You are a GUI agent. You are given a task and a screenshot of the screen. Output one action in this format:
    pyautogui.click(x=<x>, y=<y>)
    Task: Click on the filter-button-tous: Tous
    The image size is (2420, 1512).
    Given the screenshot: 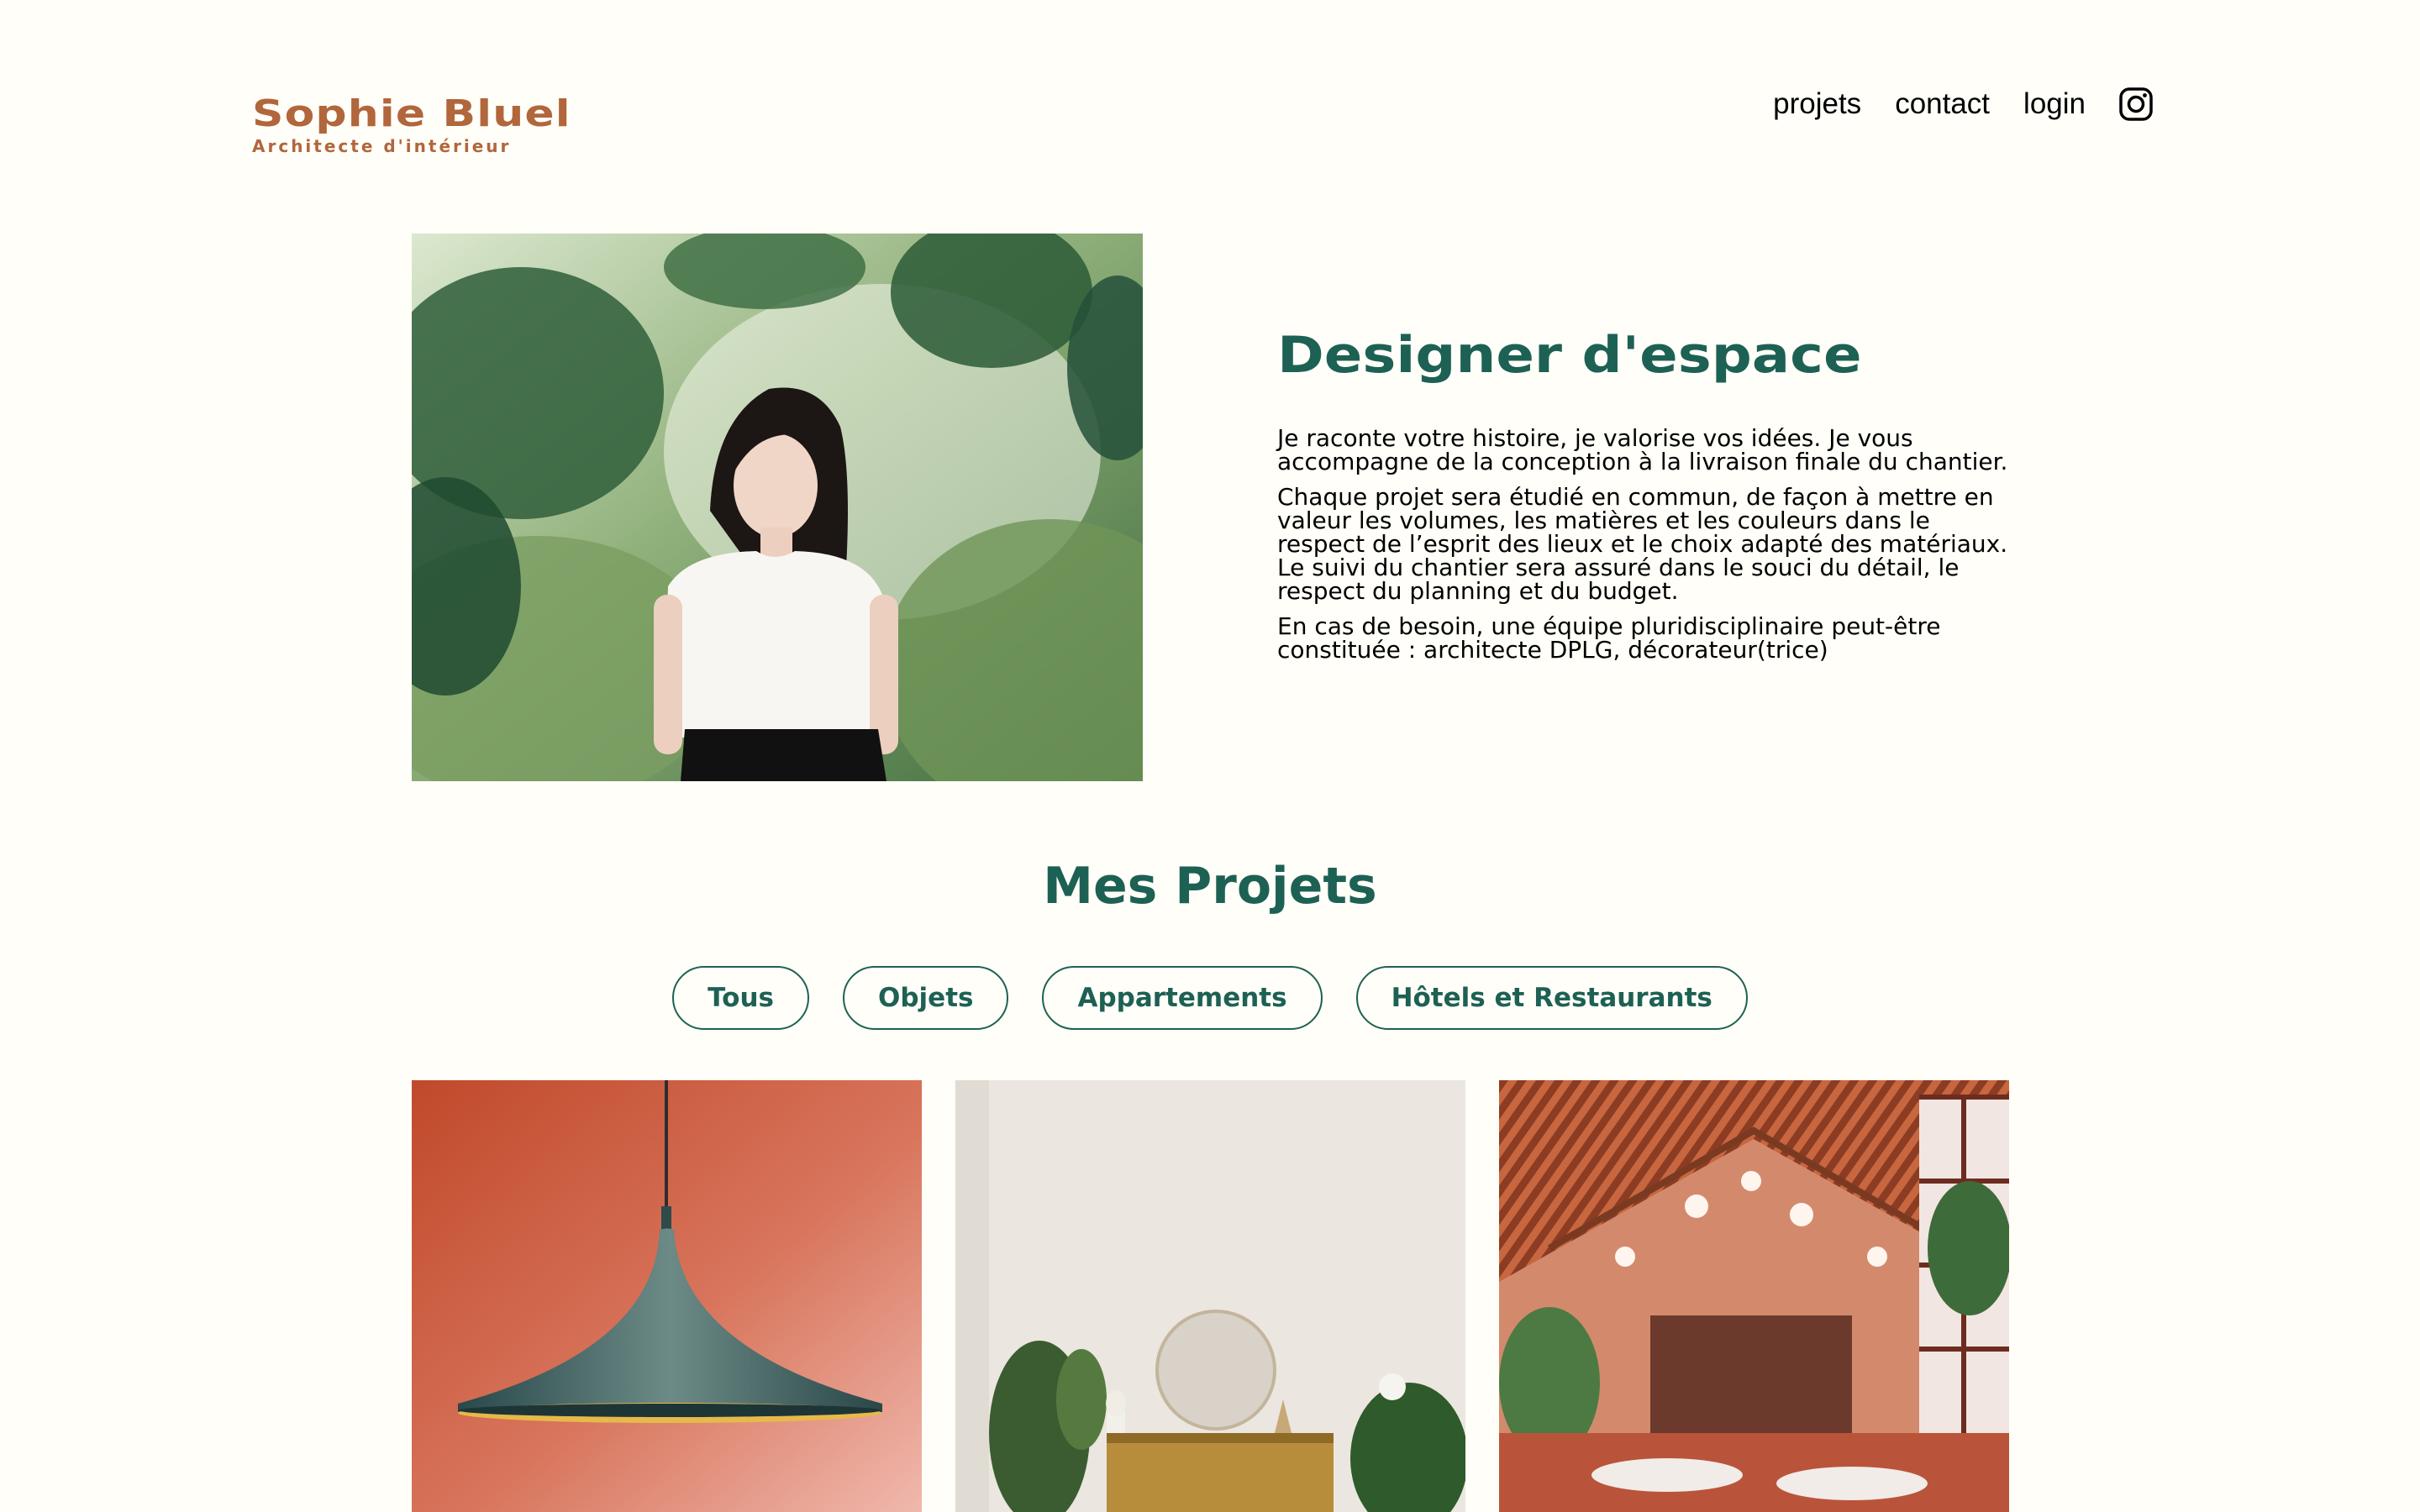 What is the action you would take?
    pyautogui.click(x=740, y=998)
    